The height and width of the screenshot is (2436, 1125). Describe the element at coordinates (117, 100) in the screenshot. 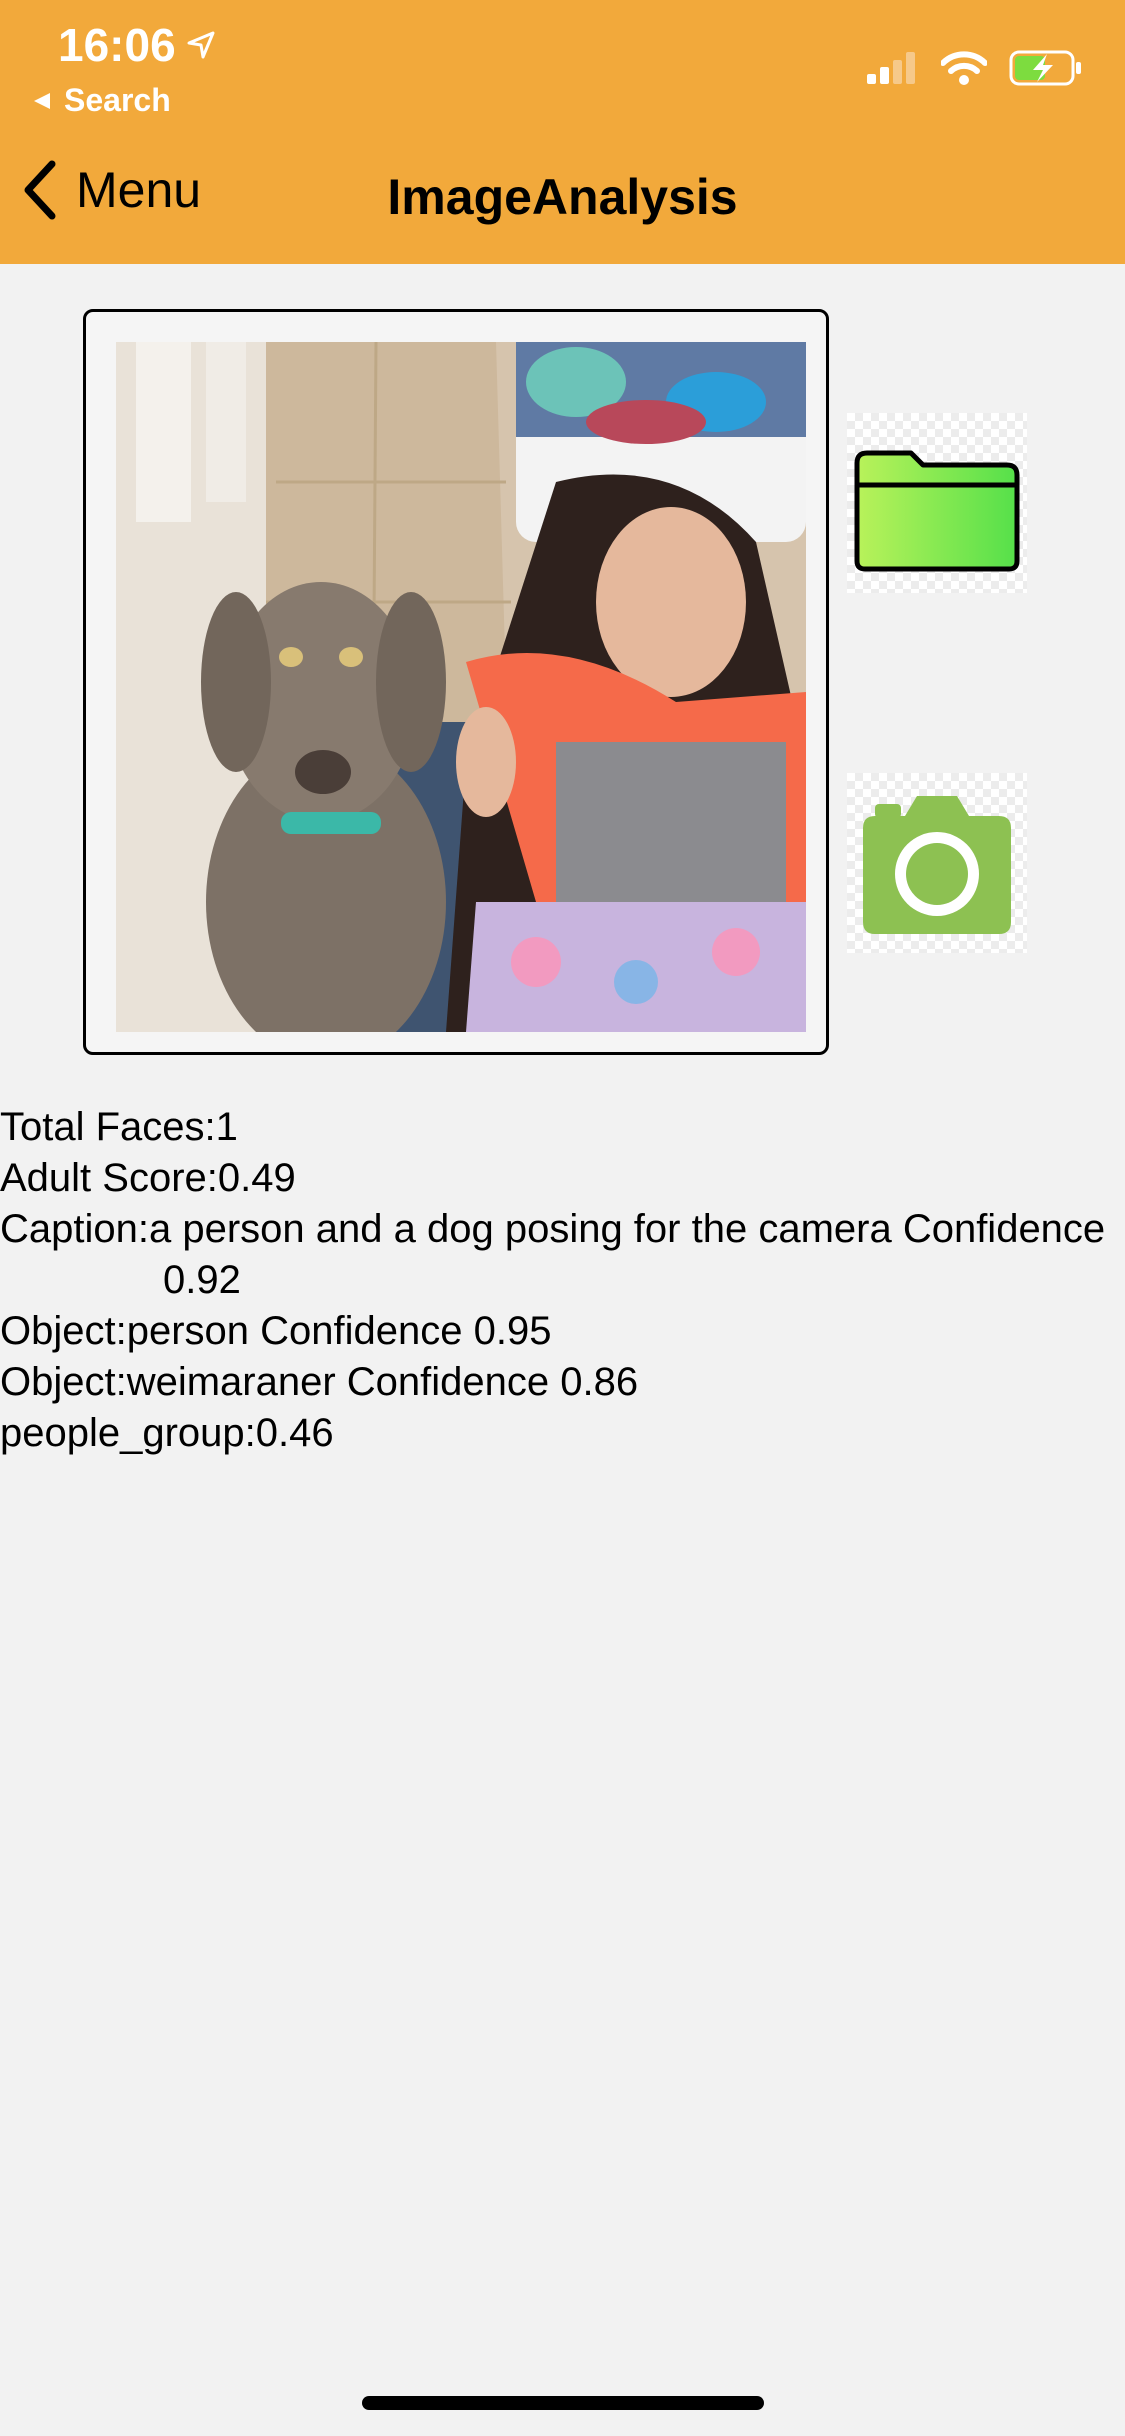

I see `back-to-search-label: Search` at that location.